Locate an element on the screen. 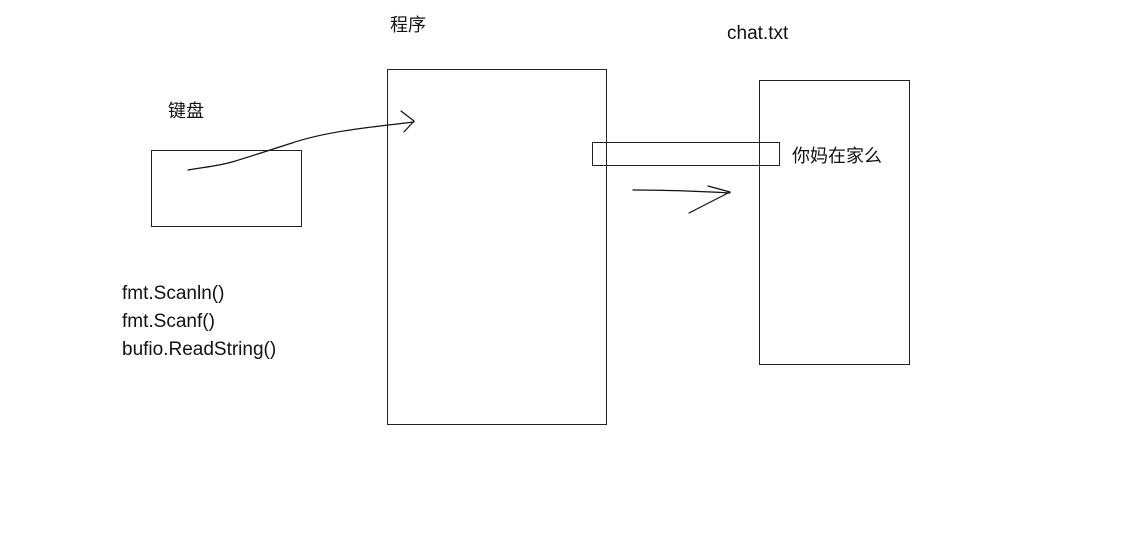 The width and height of the screenshot is (1140, 550). file-label: chat.txt is located at coordinates (758, 33).